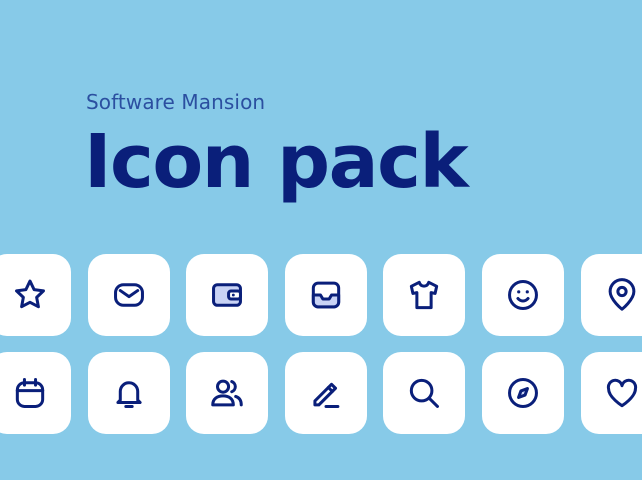 Image resolution: width=642 pixels, height=480 pixels. I want to click on tile-users, so click(227, 393).